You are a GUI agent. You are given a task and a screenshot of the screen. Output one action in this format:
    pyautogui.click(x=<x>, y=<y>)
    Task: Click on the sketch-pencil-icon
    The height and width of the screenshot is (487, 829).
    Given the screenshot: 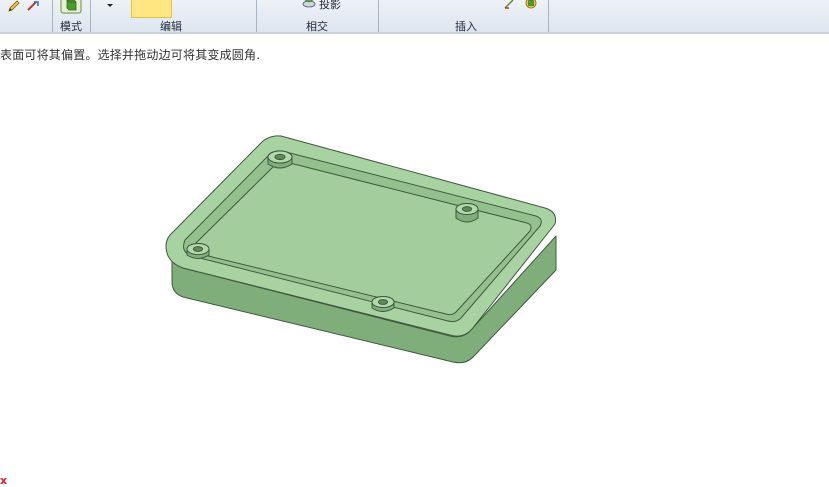 What is the action you would take?
    pyautogui.click(x=14, y=6)
    